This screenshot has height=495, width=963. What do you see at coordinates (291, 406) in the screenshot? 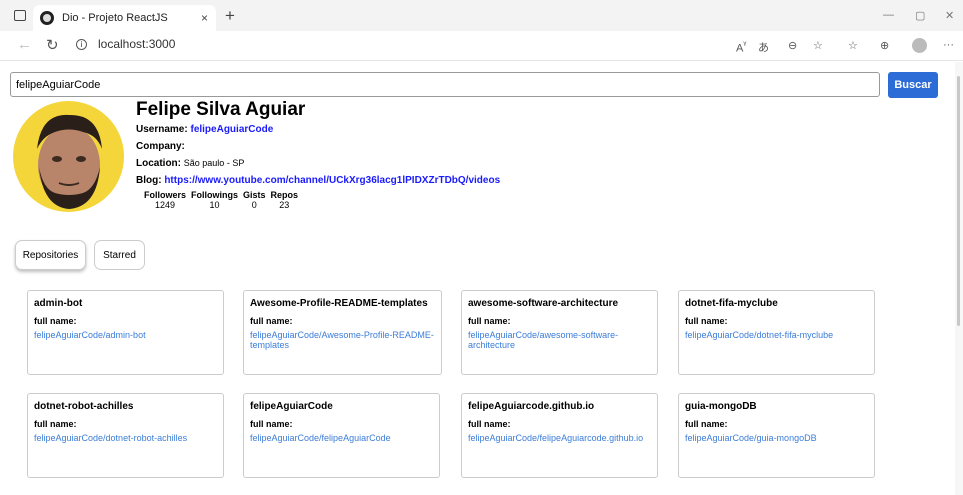
I see `repo-name: felipeAguiarCode` at bounding box center [291, 406].